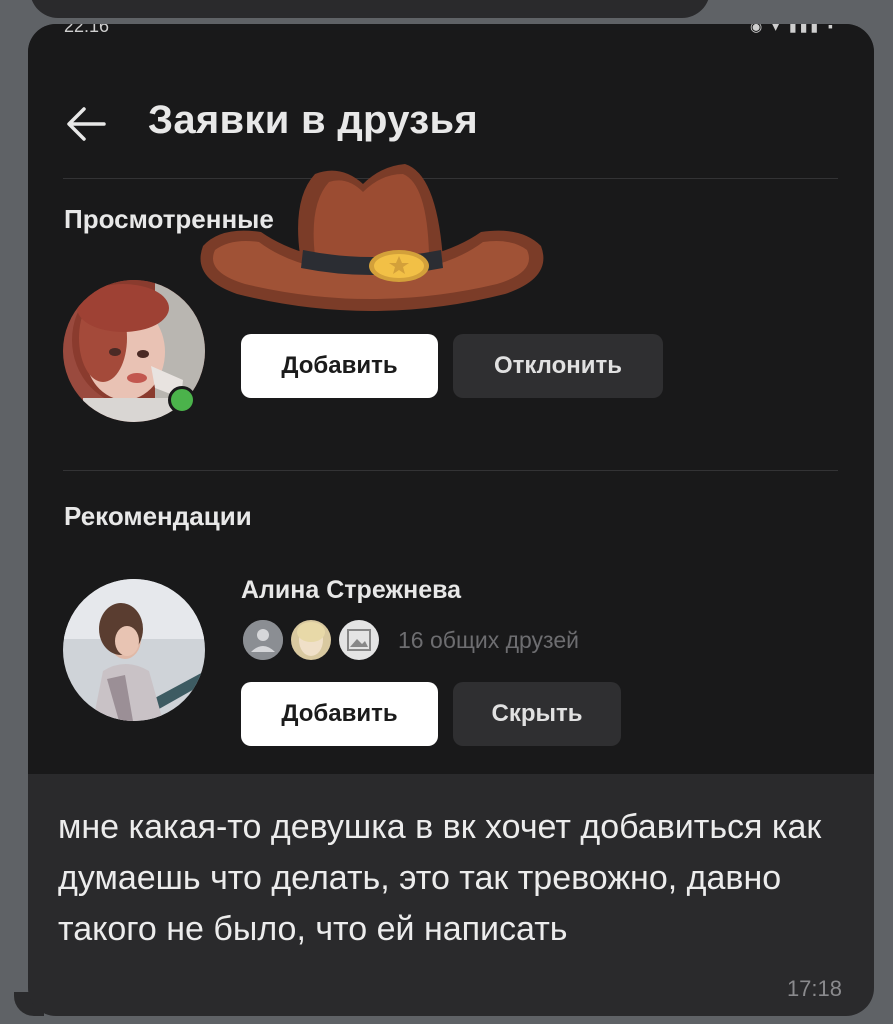 The width and height of the screenshot is (893, 1024). What do you see at coordinates (370, 9) in the screenshot?
I see `previous-message-bubble` at bounding box center [370, 9].